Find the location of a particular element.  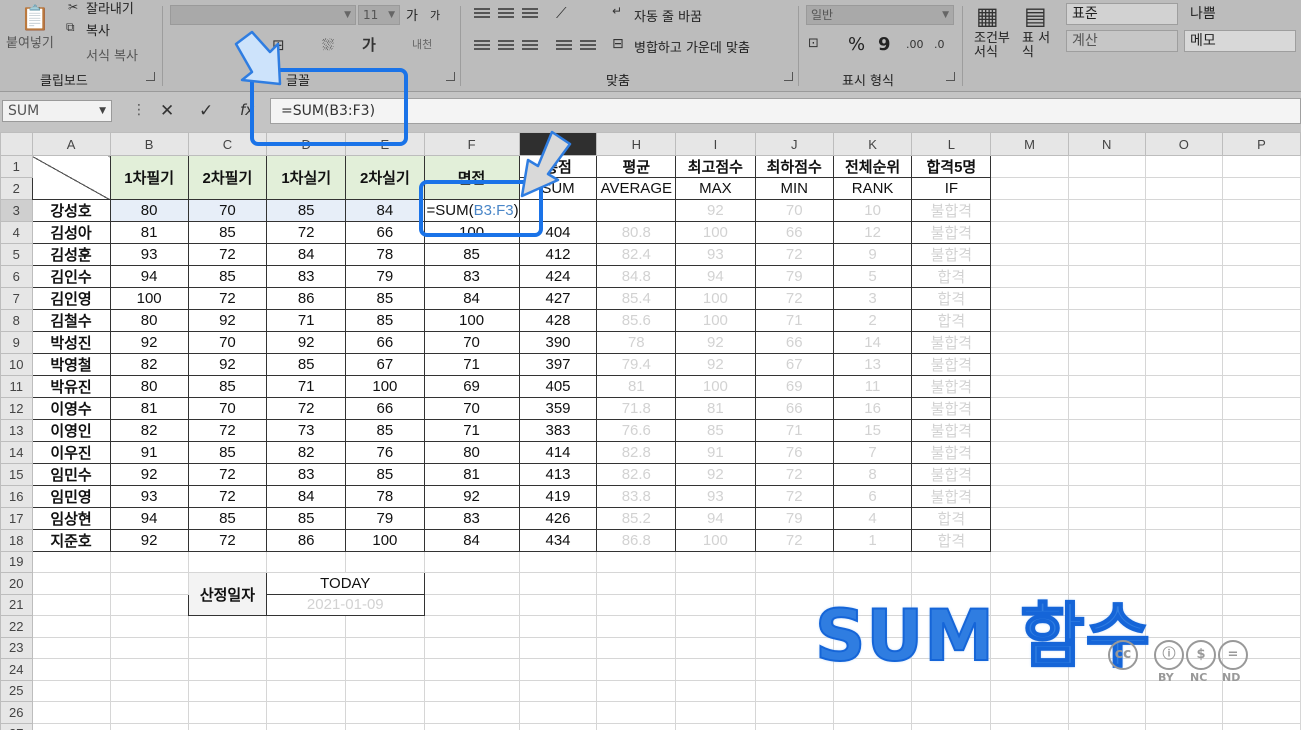

row-number: 9 is located at coordinates (16, 342).